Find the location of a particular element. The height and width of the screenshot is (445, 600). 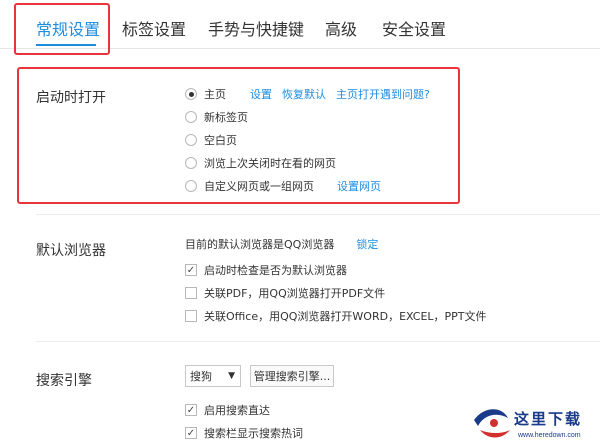

startup-option-blank: 空白页 is located at coordinates (211, 140).